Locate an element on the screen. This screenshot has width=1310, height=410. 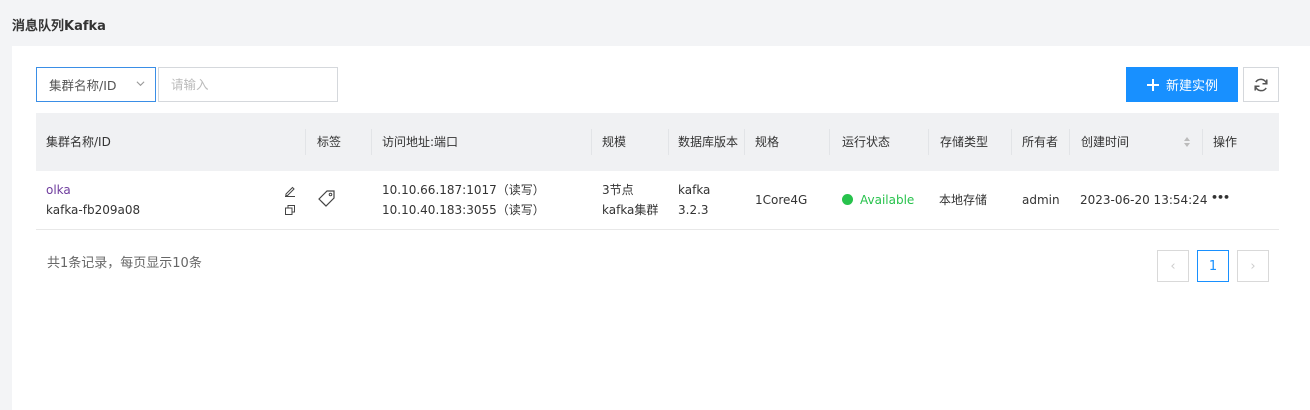
col-header-owner: 所有者 is located at coordinates (1040, 142).